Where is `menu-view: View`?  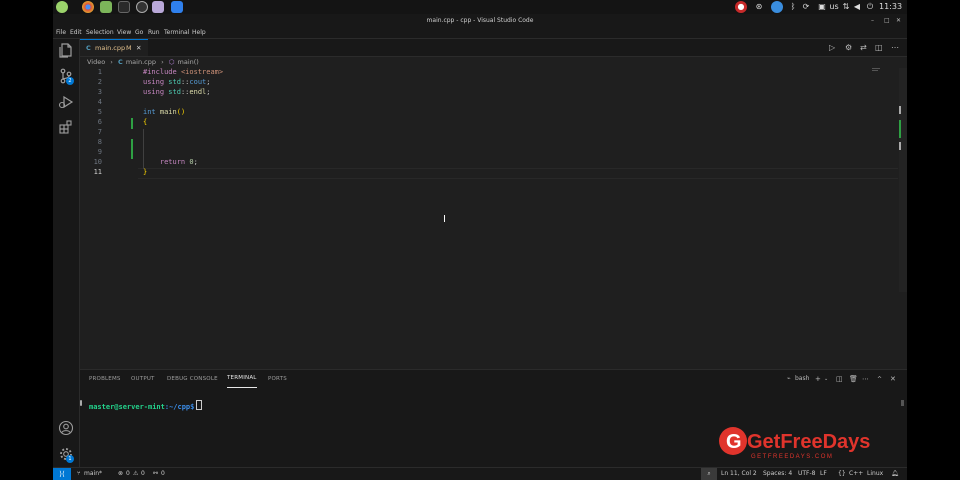 menu-view: View is located at coordinates (124, 32).